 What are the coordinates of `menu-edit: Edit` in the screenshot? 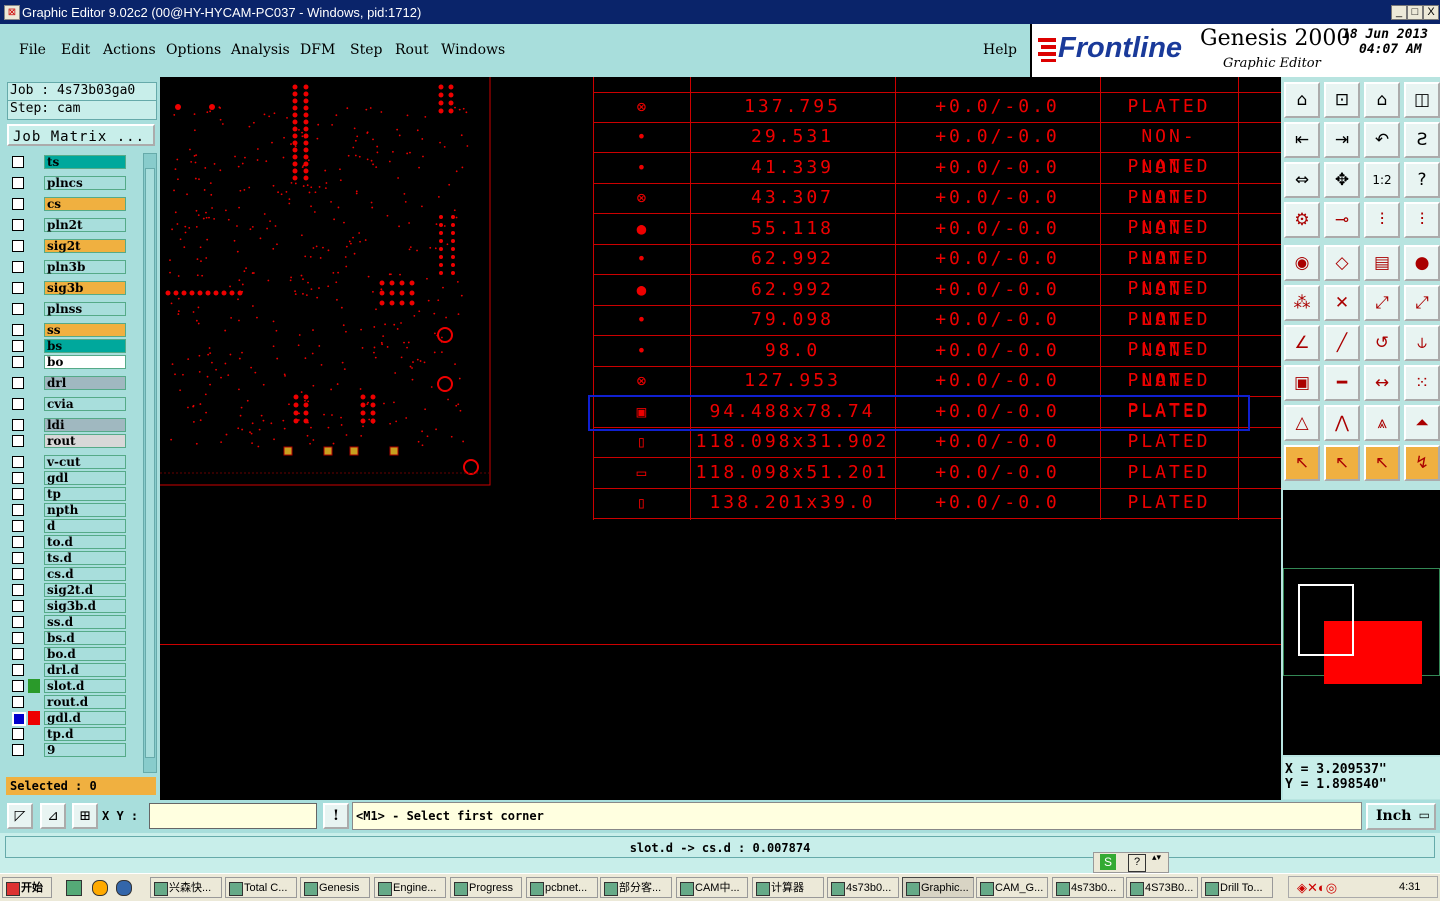 It's located at (75, 50).